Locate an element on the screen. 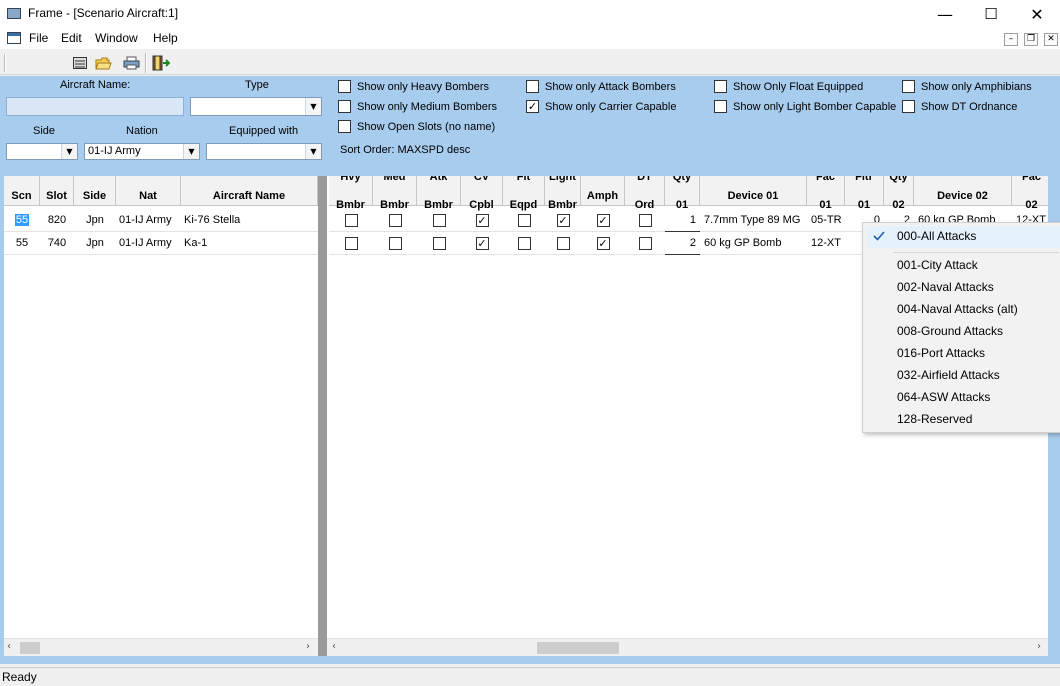  header-side: Side is located at coordinates (95, 191).